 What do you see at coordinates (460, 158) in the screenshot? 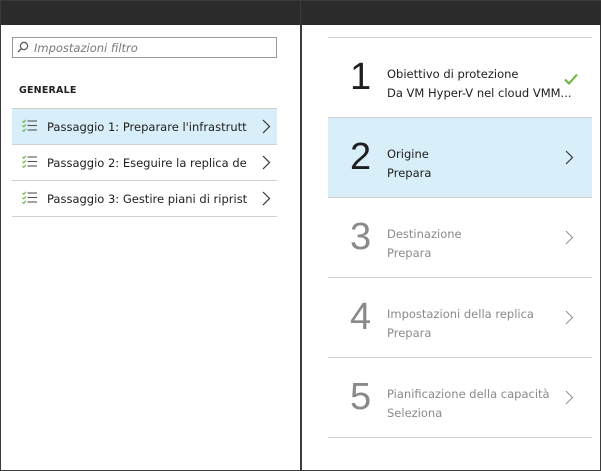
I see `wizard-step-2: 2 Origine Prepara` at bounding box center [460, 158].